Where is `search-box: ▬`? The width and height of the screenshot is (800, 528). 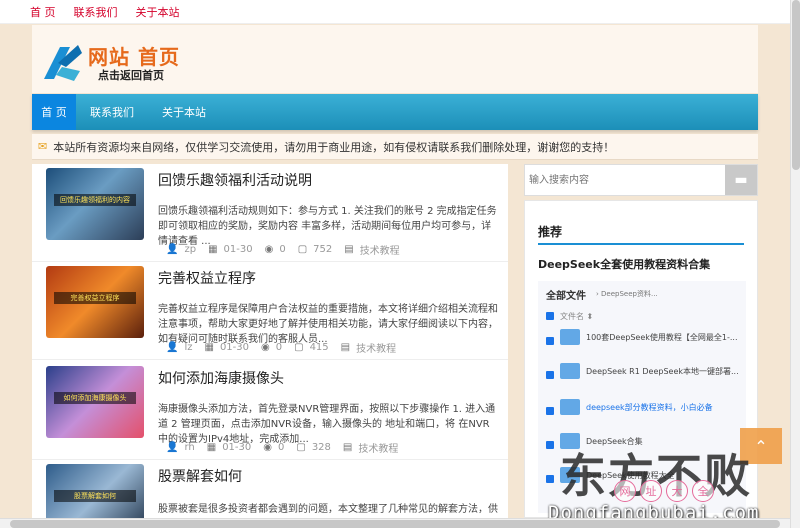
search-box: ▬ is located at coordinates (641, 180).